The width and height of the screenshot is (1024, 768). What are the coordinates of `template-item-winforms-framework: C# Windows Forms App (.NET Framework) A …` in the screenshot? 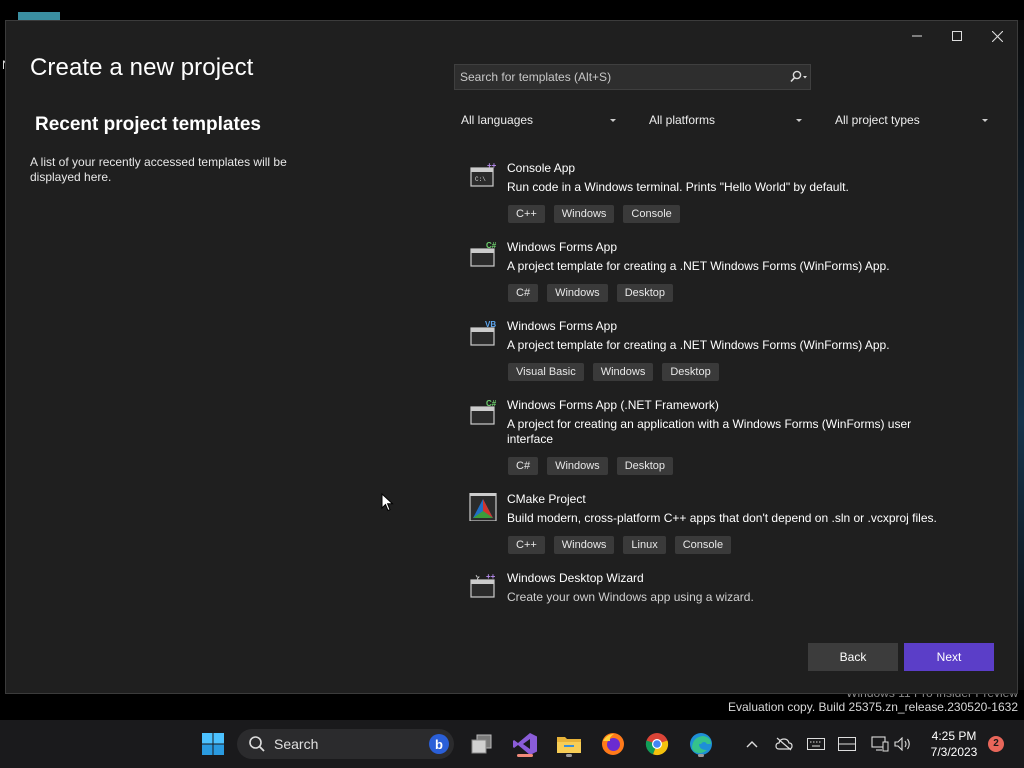 It's located at (726, 436).